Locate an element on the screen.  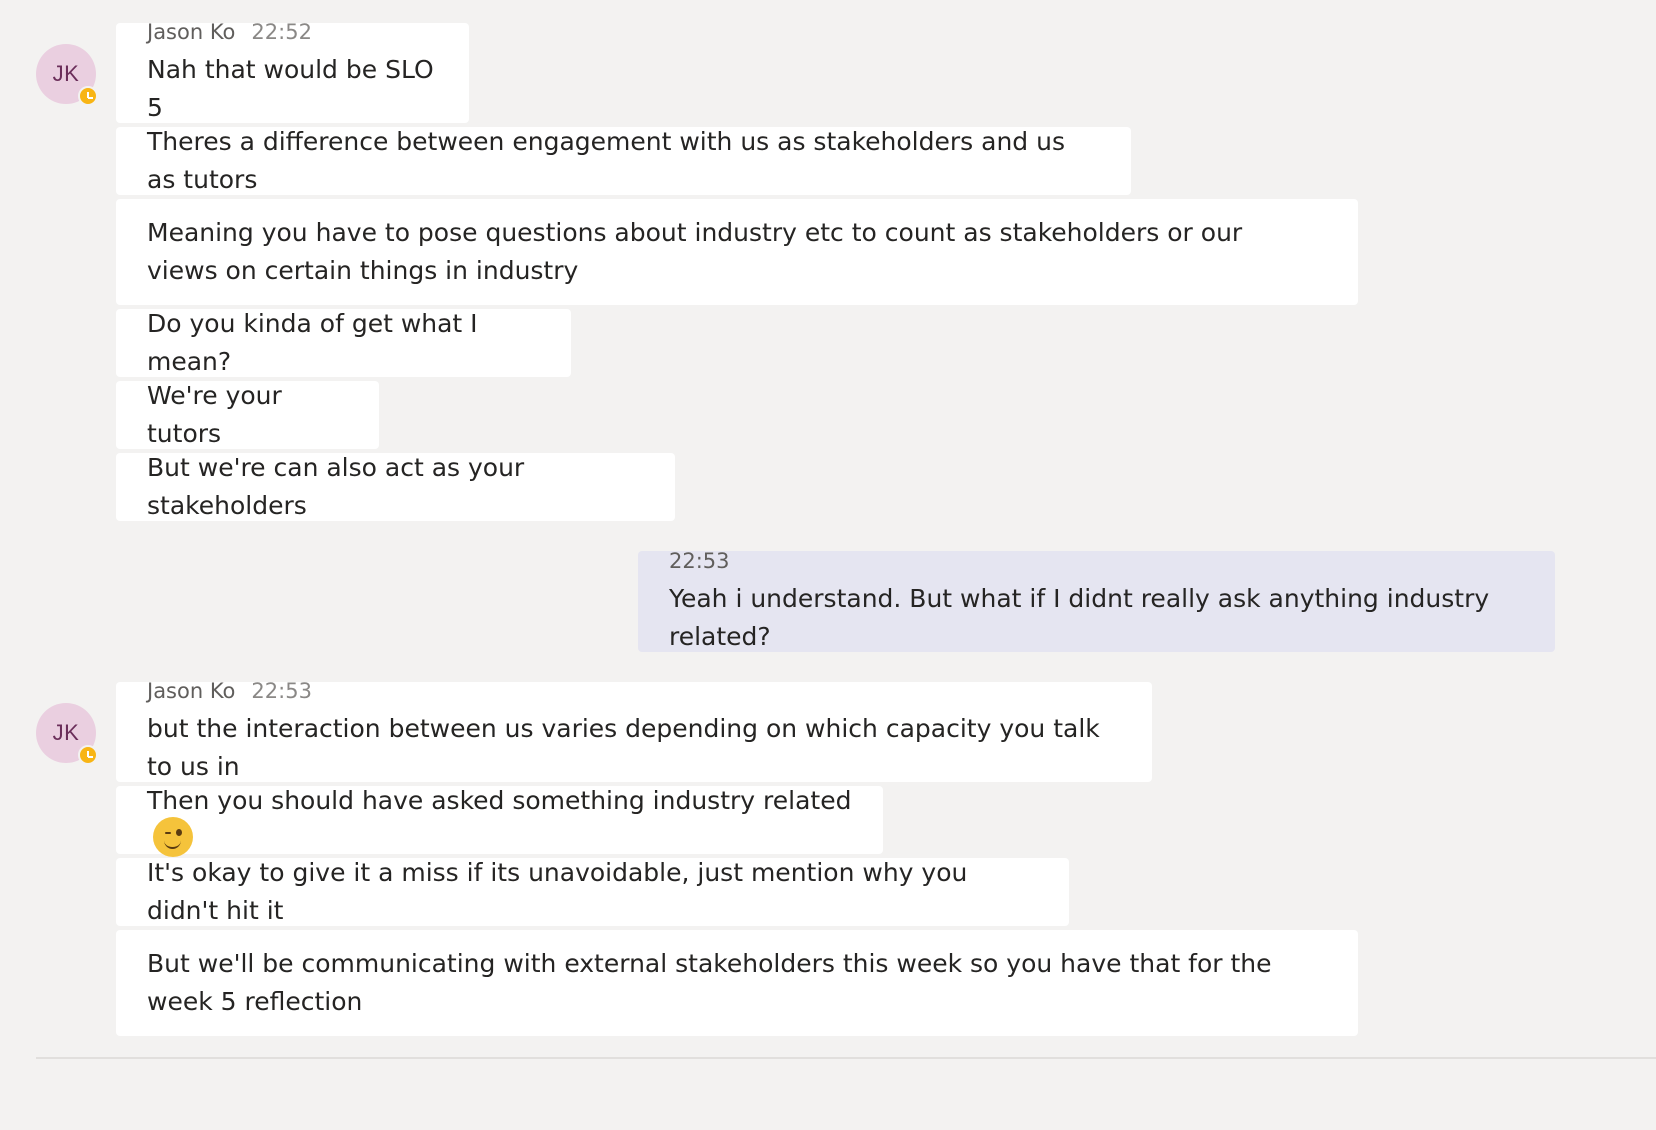
message-bubble: Do you kinda of get what I mean? is located at coordinates (343, 343).